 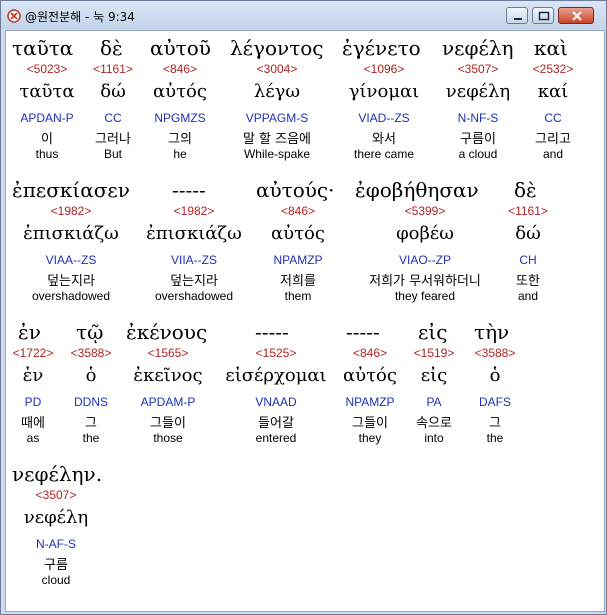 What do you see at coordinates (33, 423) in the screenshot?
I see `korean-gloss: 때에` at bounding box center [33, 423].